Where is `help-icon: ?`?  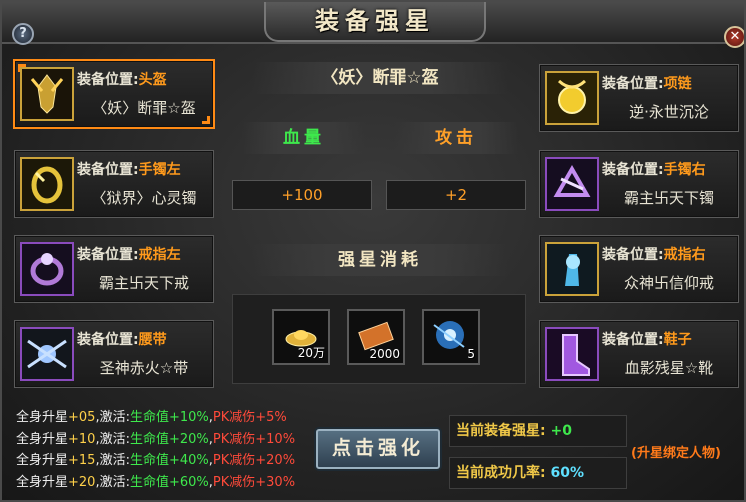 help-icon: ? is located at coordinates (23, 34).